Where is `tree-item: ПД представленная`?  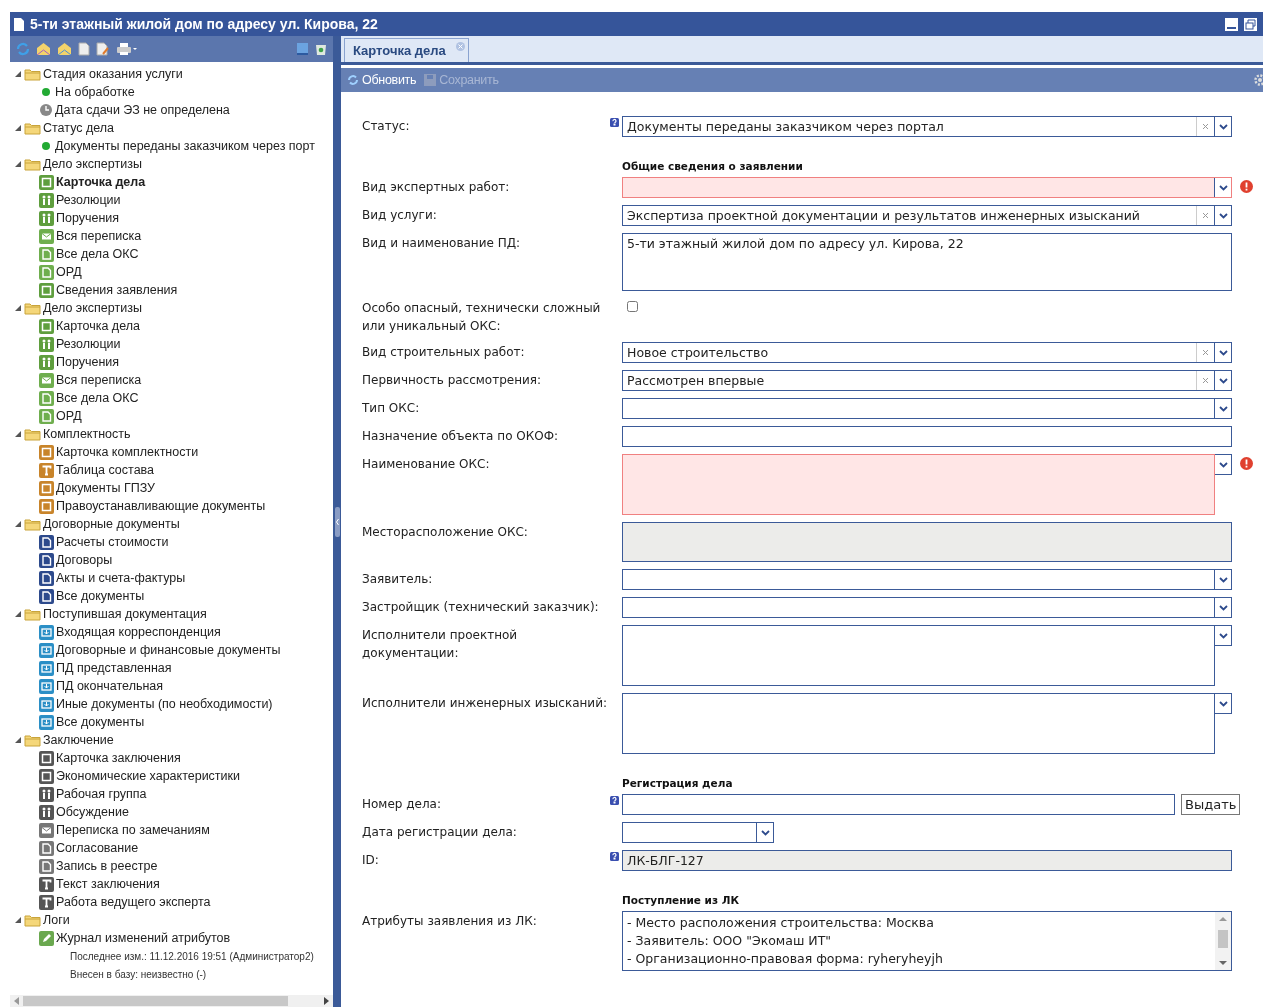 tree-item: ПД представленная is located at coordinates (114, 668).